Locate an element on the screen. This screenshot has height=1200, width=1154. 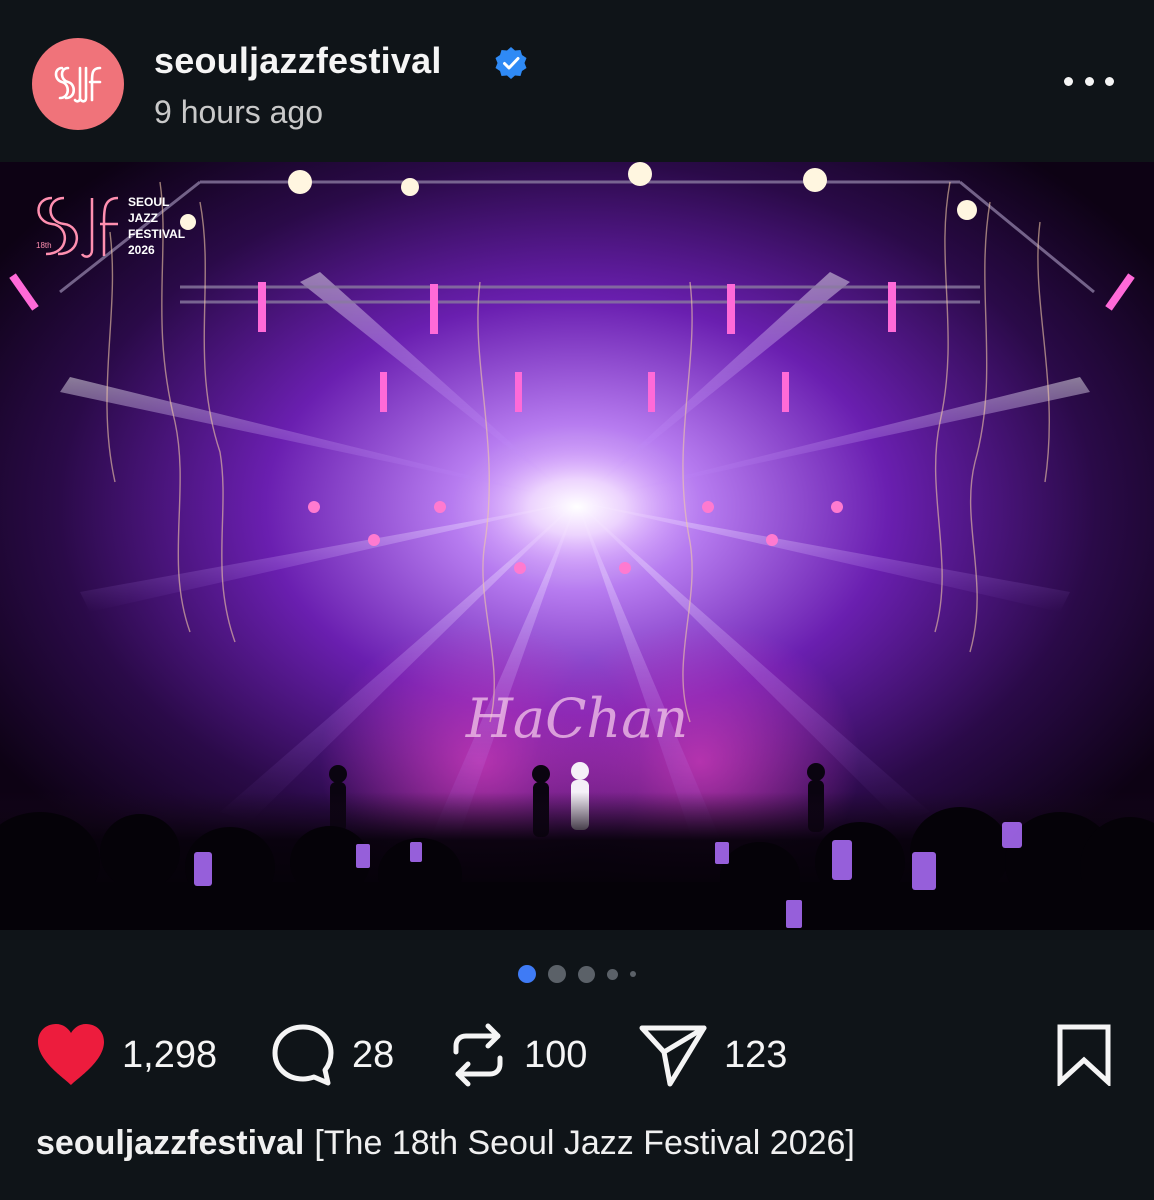
logo-line: JAZZ is located at coordinates (143, 218).